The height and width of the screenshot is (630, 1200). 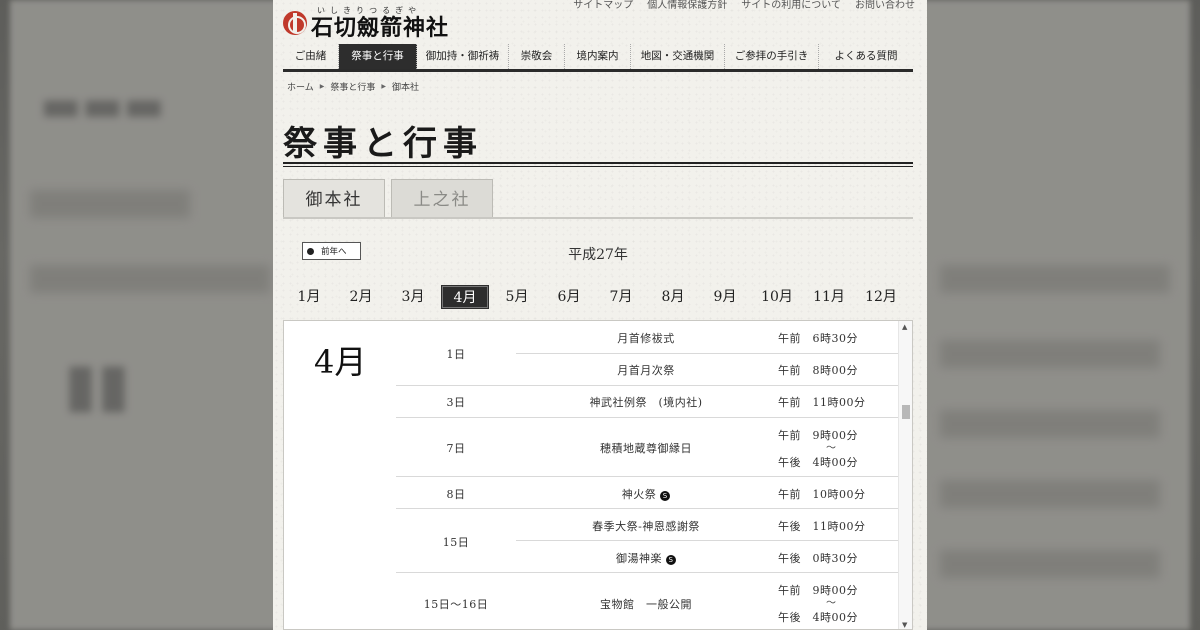 I want to click on month-nov: 11月, so click(x=829, y=297).